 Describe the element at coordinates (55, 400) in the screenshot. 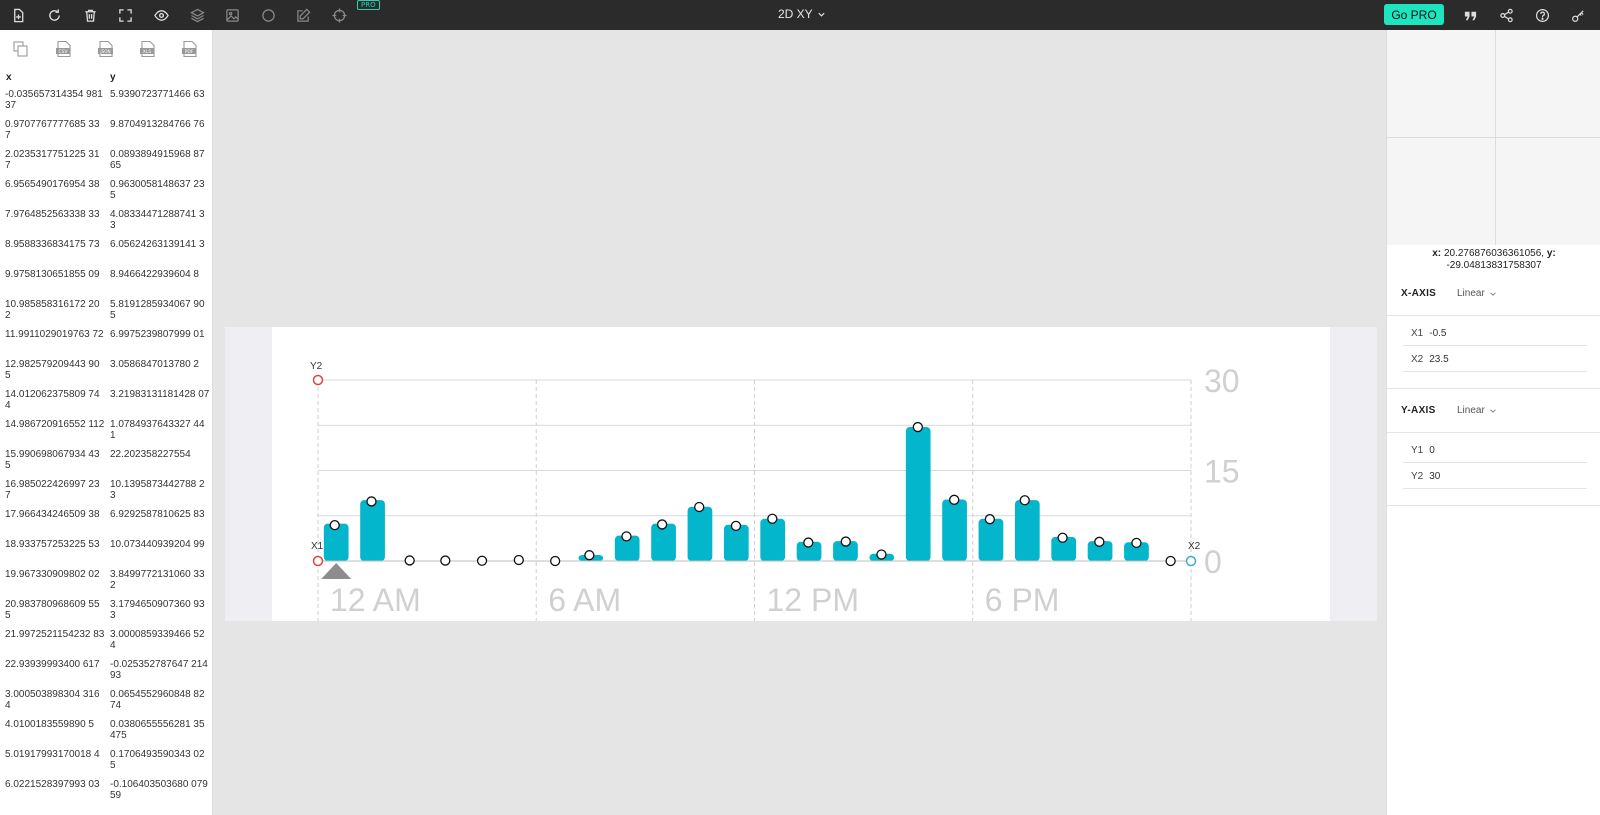

I see `x-cell: 14.012062375809 744` at that location.